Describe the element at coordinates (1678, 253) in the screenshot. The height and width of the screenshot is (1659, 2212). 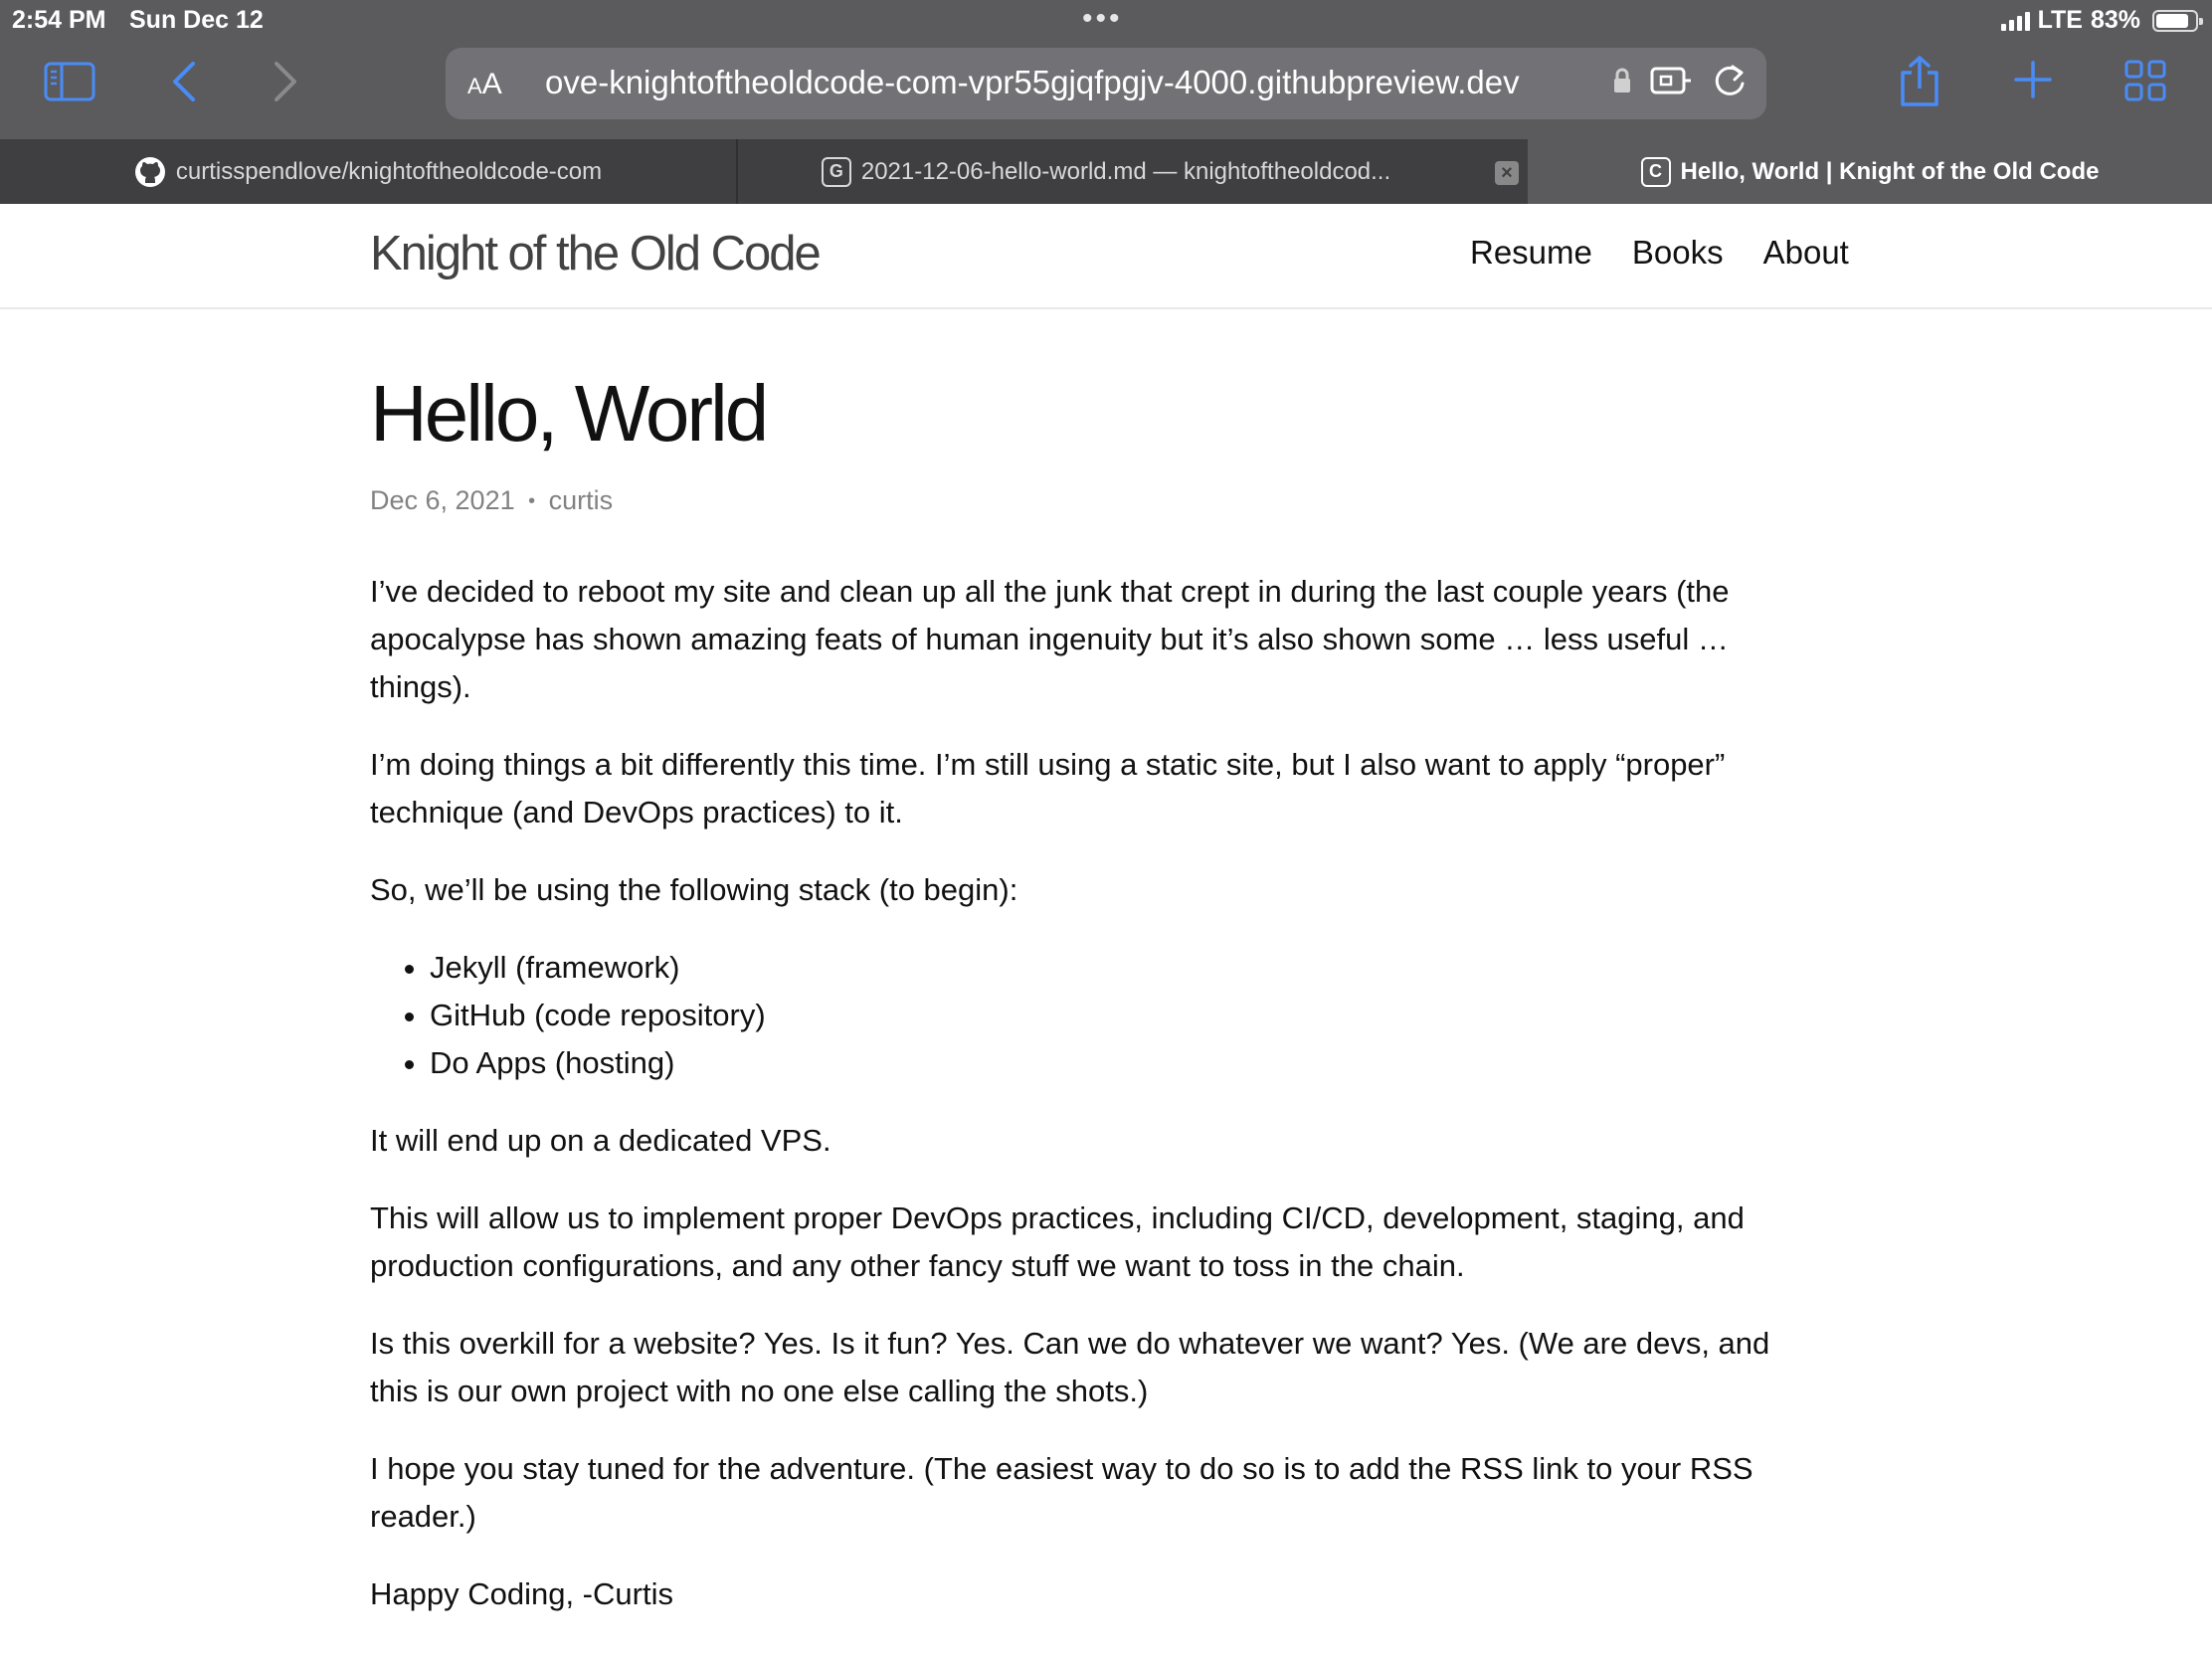
I see `nav-link-books: Books` at that location.